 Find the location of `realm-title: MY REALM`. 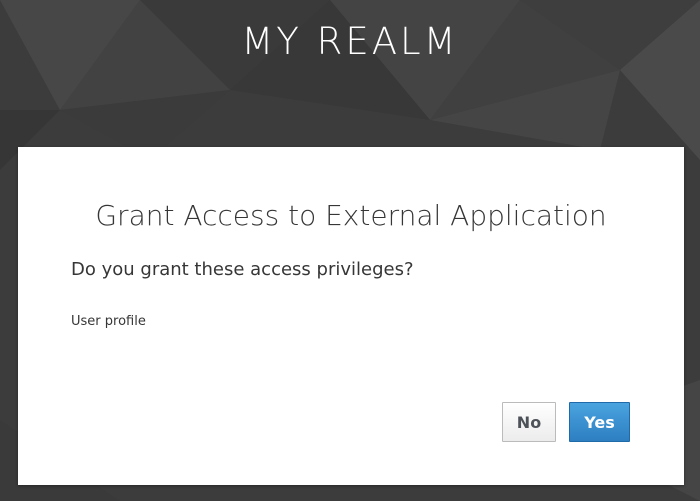

realm-title: MY REALM is located at coordinates (350, 41).